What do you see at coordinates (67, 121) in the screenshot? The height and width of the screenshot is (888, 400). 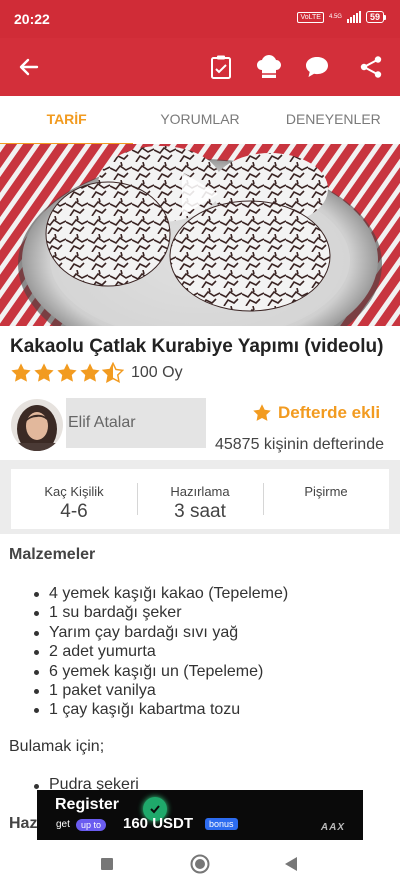 I see `tab-recipe: TARİF` at bounding box center [67, 121].